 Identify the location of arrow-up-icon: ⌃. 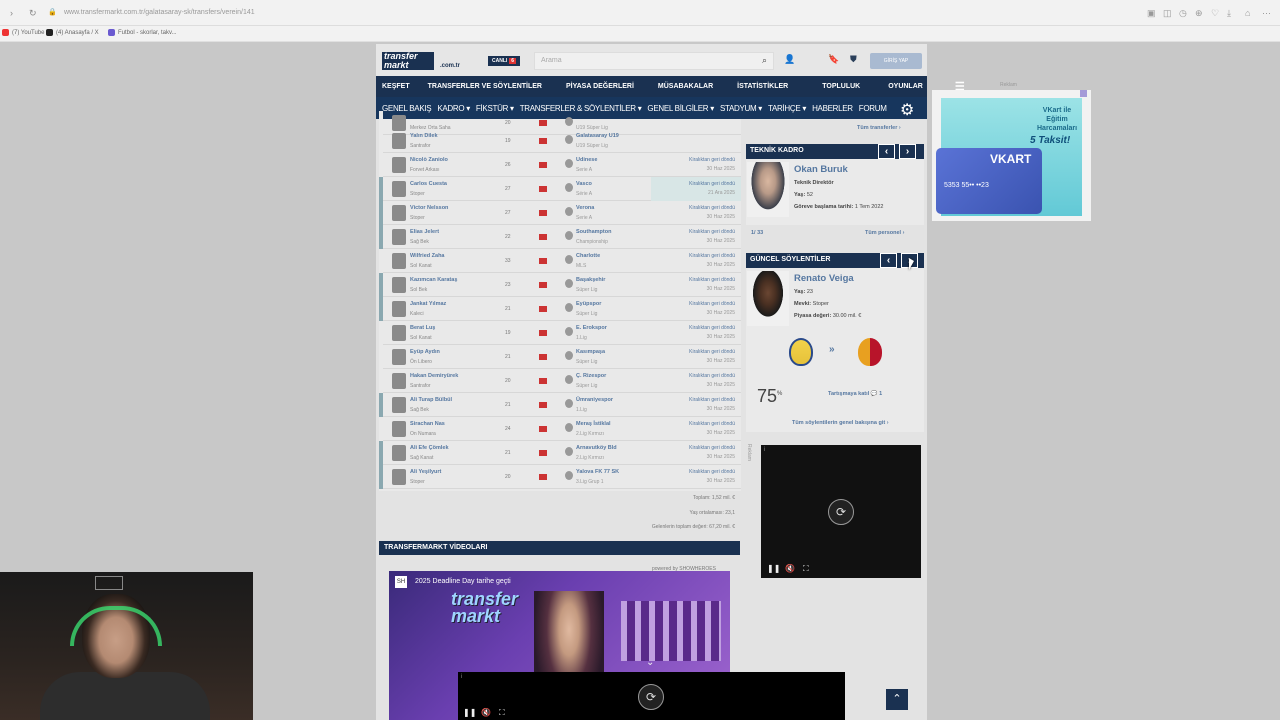
(897, 699).